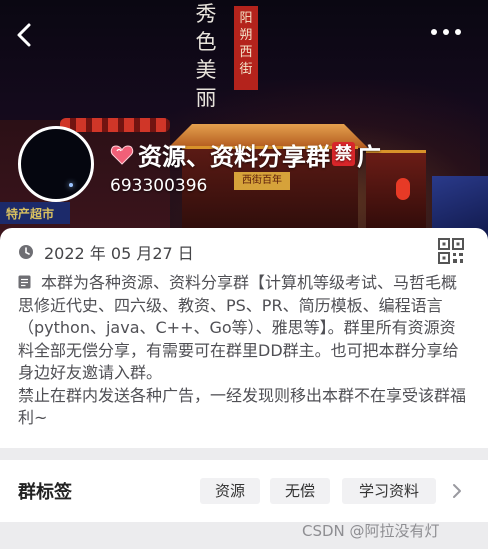 The image size is (488, 549). What do you see at coordinates (158, 186) in the screenshot?
I see `group-id: 693300396` at bounding box center [158, 186].